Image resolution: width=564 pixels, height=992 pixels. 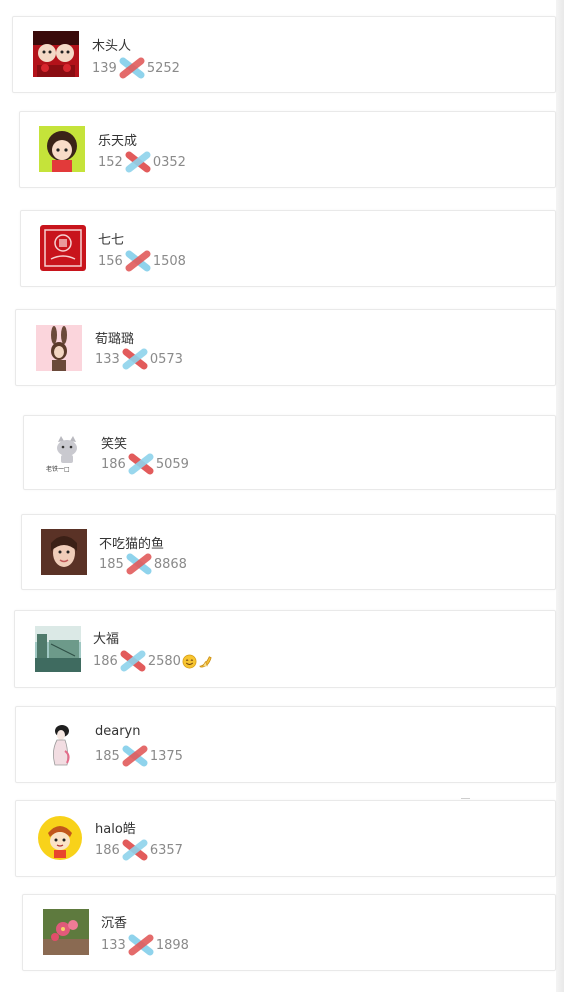 What do you see at coordinates (560, 496) in the screenshot?
I see `scrollbar-track` at bounding box center [560, 496].